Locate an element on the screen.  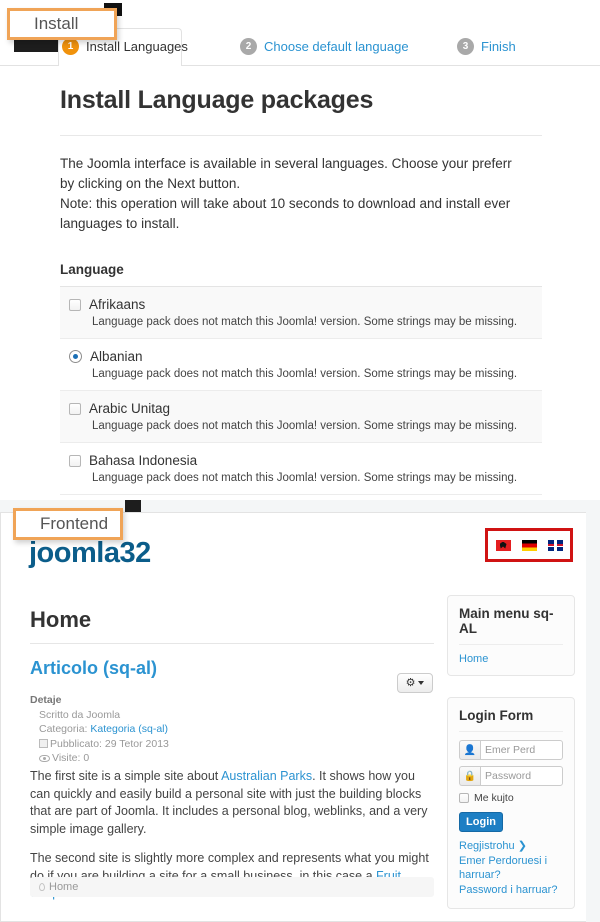
language-name-albanian: Albanian is located at coordinates (116, 356).